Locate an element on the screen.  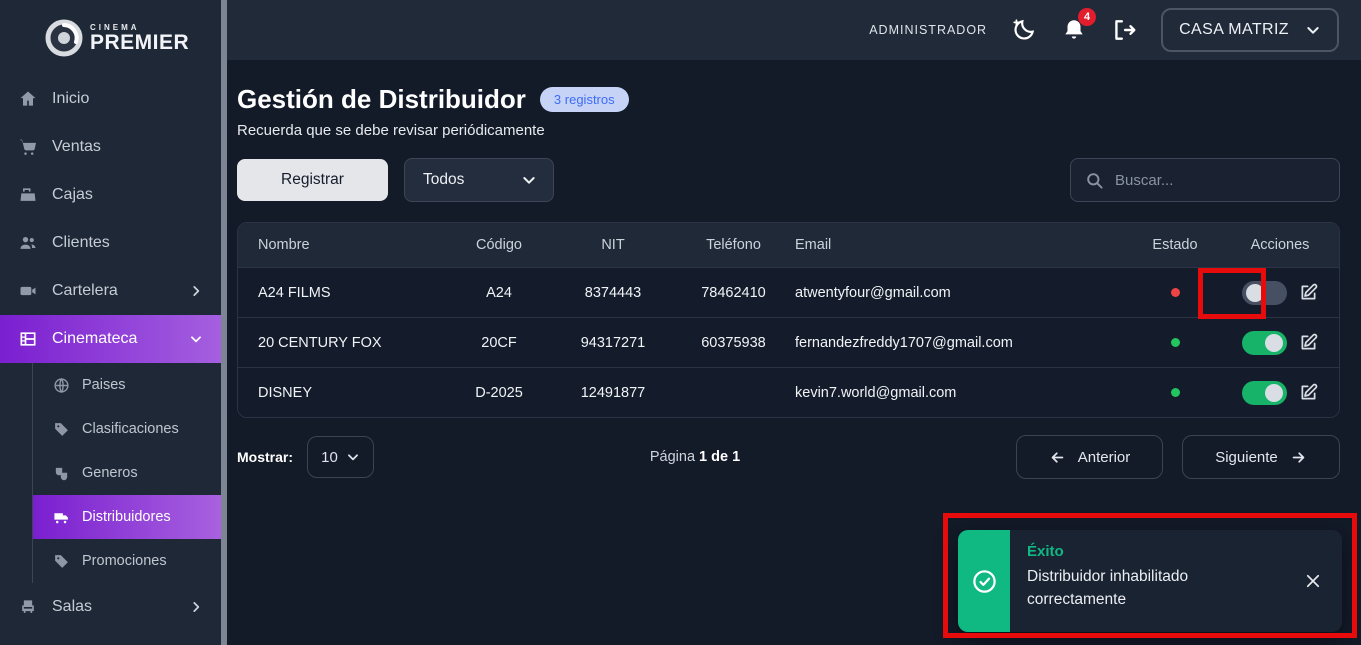
toast-close-icon is located at coordinates (1313, 581).